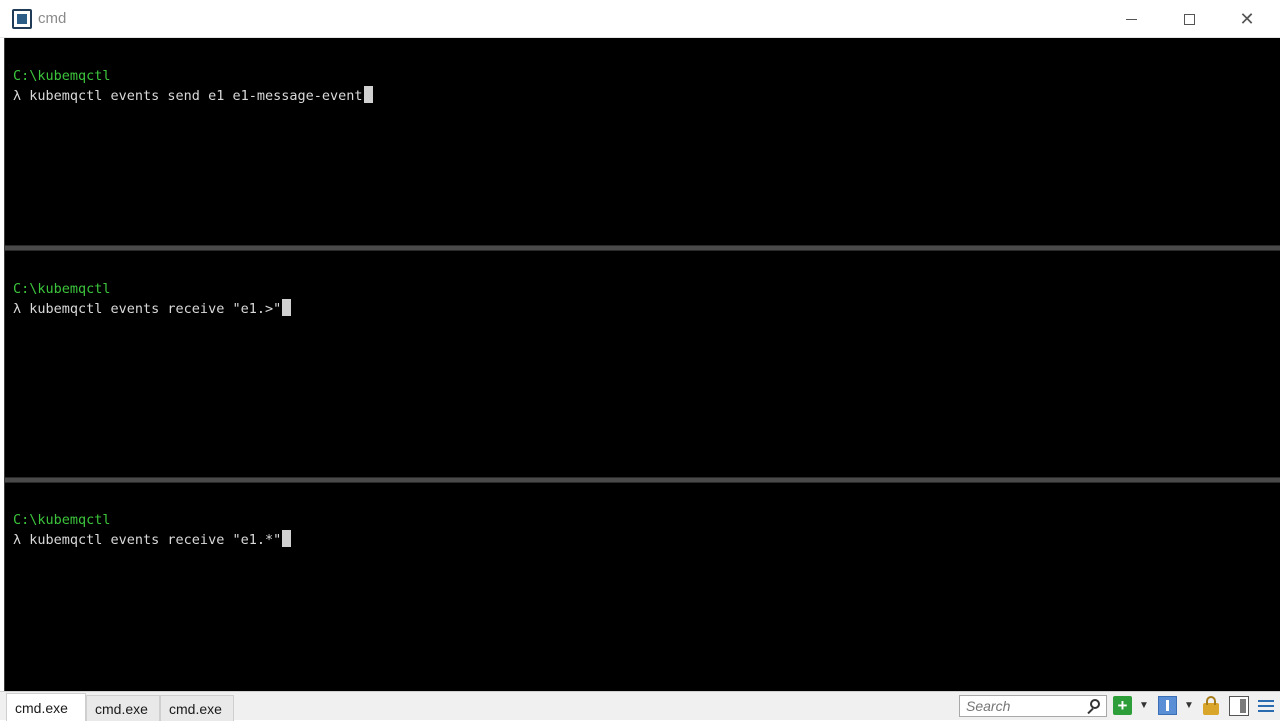  Describe the element at coordinates (1266, 706) in the screenshot. I see `hamburger-menu-icon` at that location.